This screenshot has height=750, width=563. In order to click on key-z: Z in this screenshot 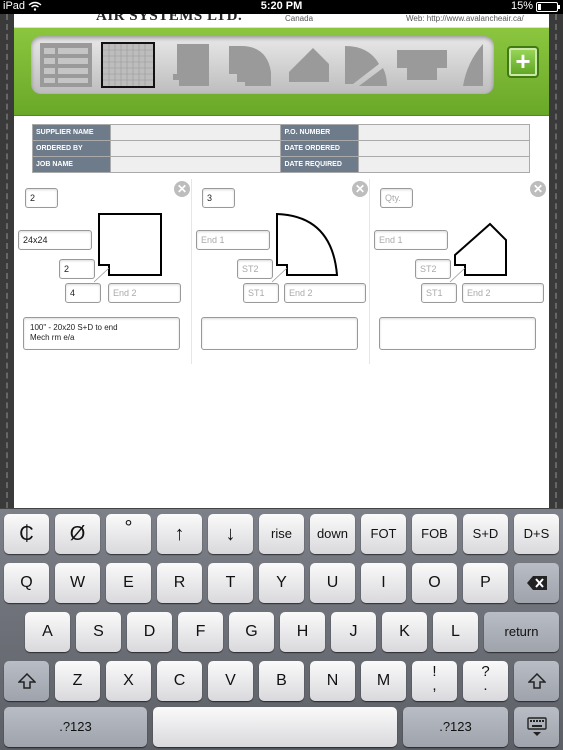, I will do `click(77, 681)`.